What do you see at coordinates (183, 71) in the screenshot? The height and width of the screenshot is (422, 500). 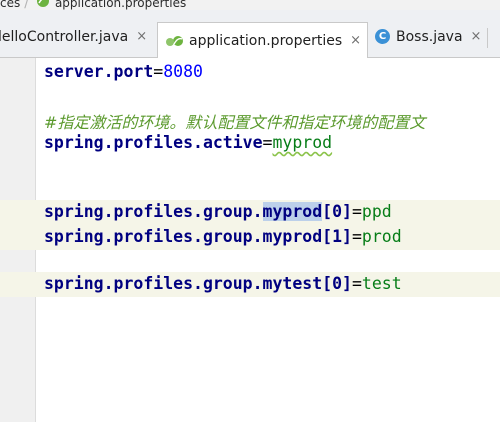 I see `property-value: 8080` at bounding box center [183, 71].